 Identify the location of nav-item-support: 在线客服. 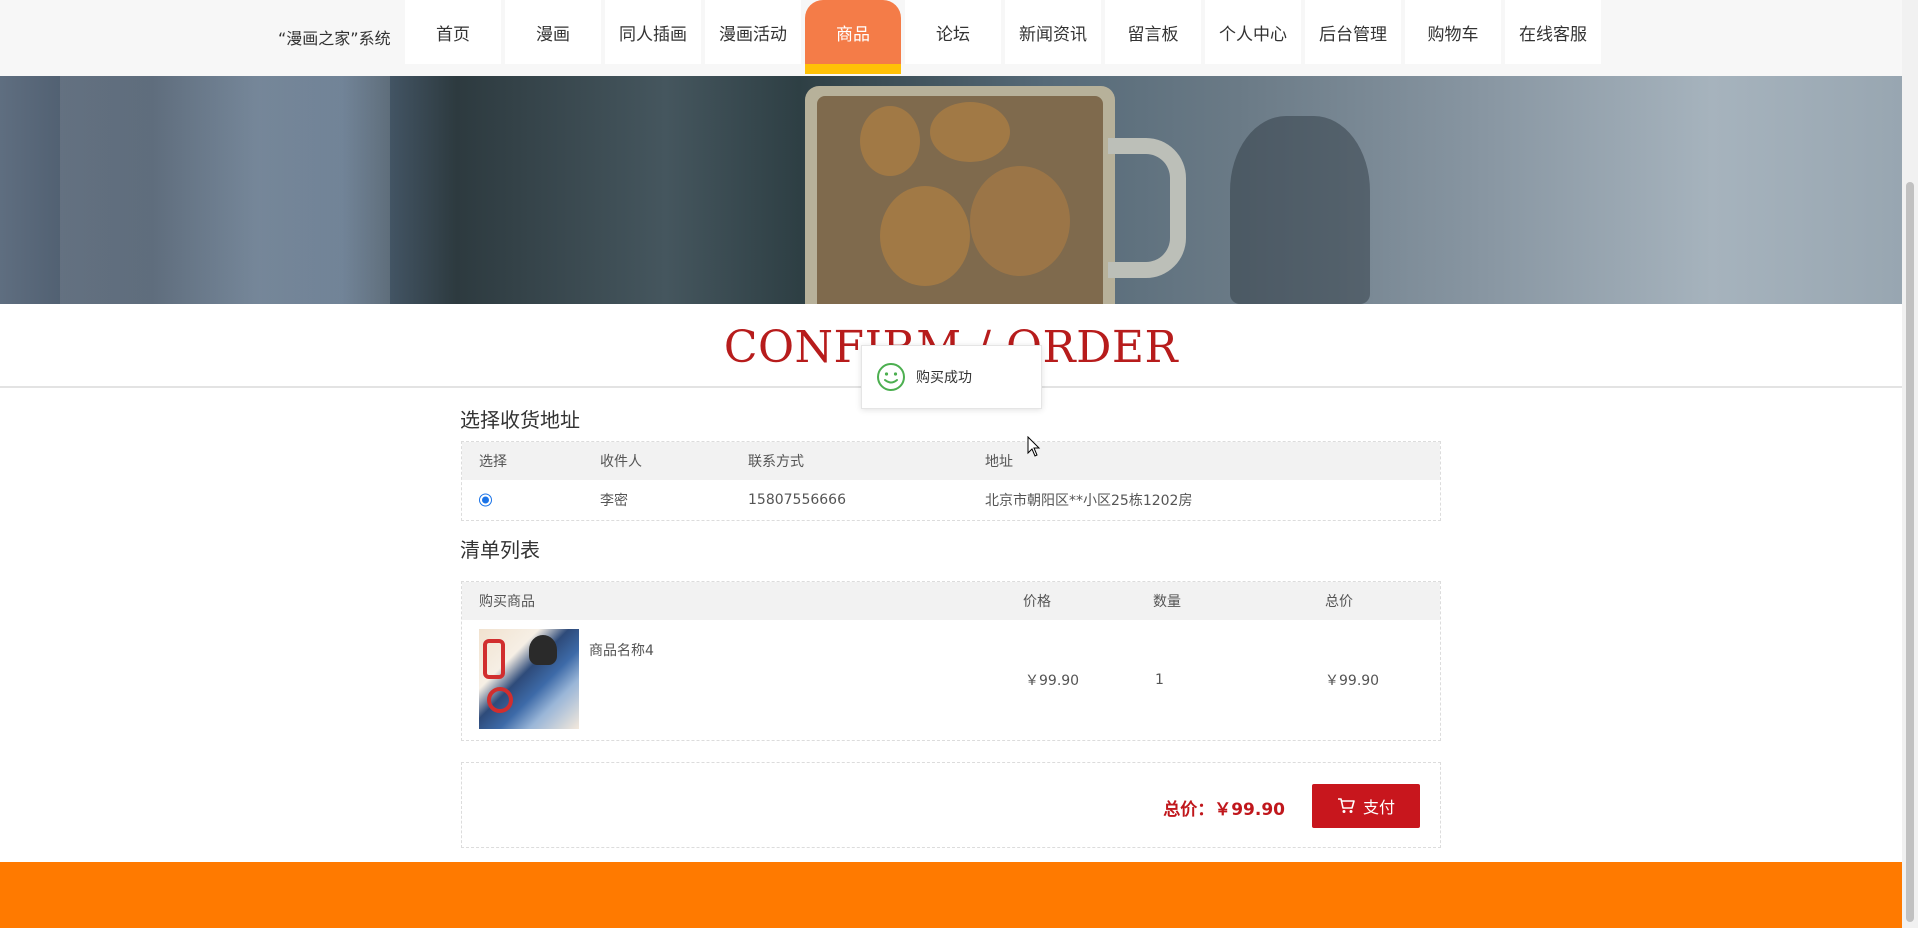
(1553, 32).